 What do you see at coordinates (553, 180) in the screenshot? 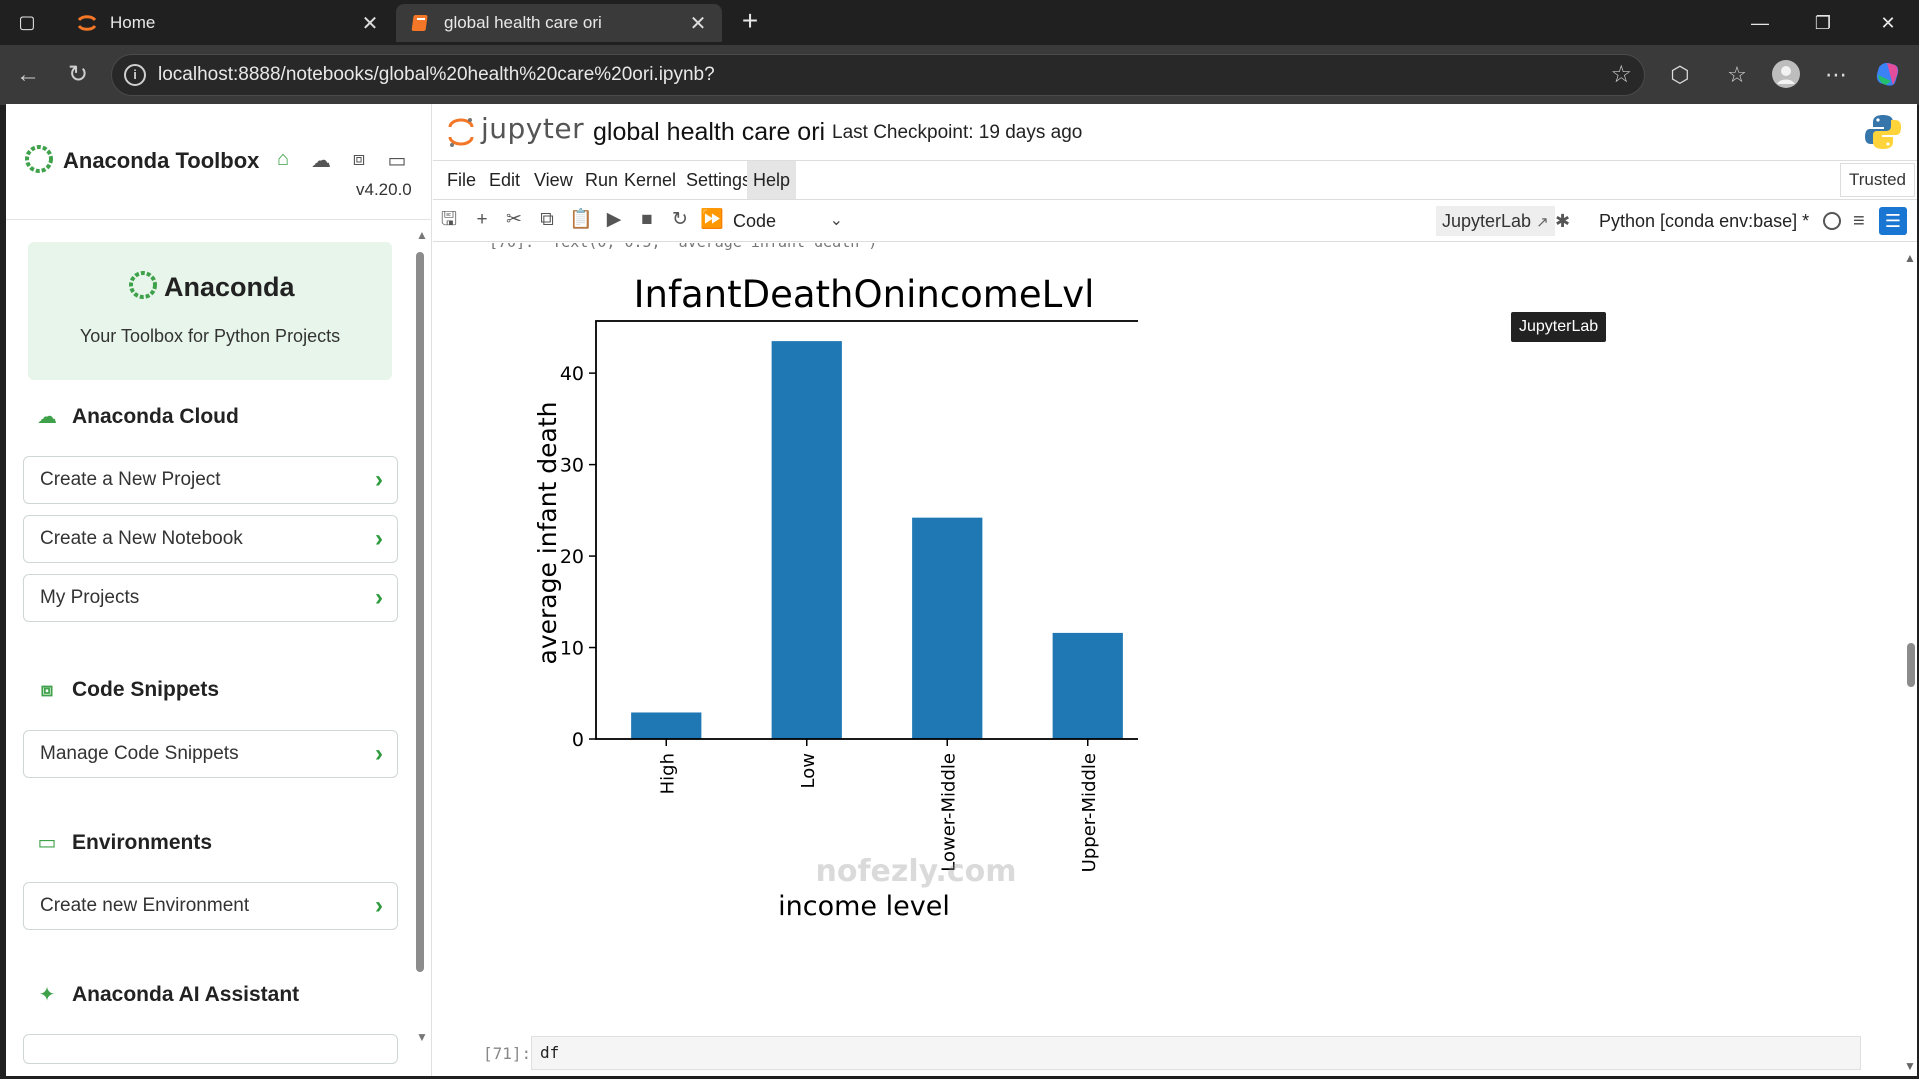
I see `menu-view: View` at bounding box center [553, 180].